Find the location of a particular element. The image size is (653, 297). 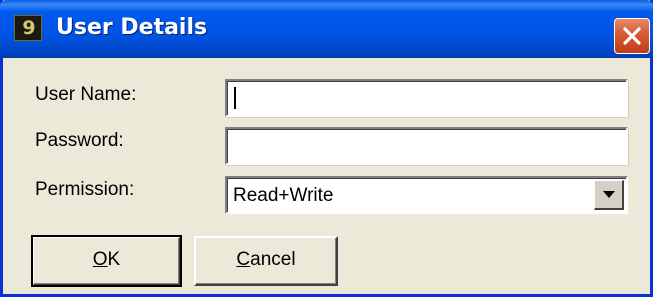

permission-label: Permission: is located at coordinates (85, 189).